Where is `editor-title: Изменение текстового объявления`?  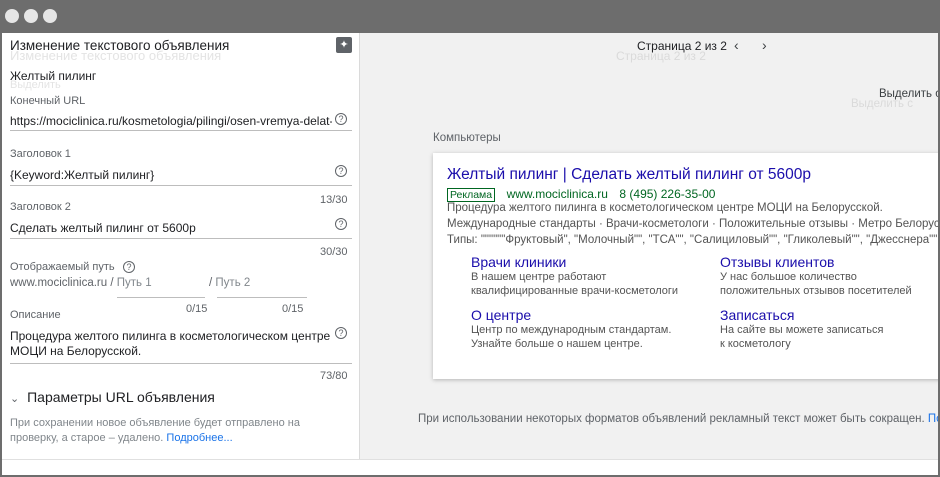
editor-title: Изменение текстового объявления is located at coordinates (120, 45).